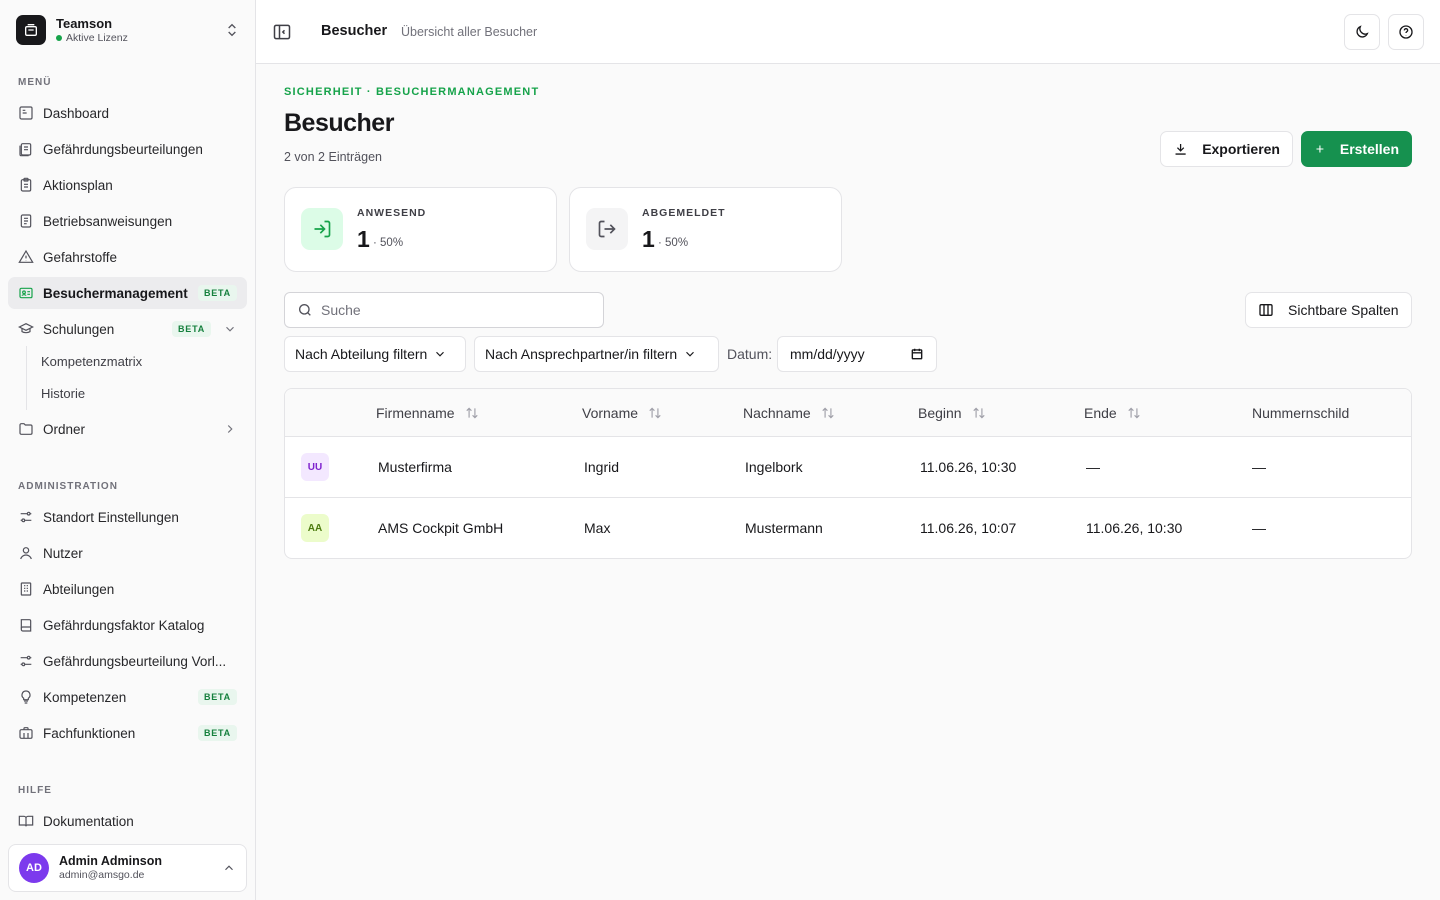 The width and height of the screenshot is (1440, 900). Describe the element at coordinates (1100, 413) in the screenshot. I see `column-label: Ende` at that location.